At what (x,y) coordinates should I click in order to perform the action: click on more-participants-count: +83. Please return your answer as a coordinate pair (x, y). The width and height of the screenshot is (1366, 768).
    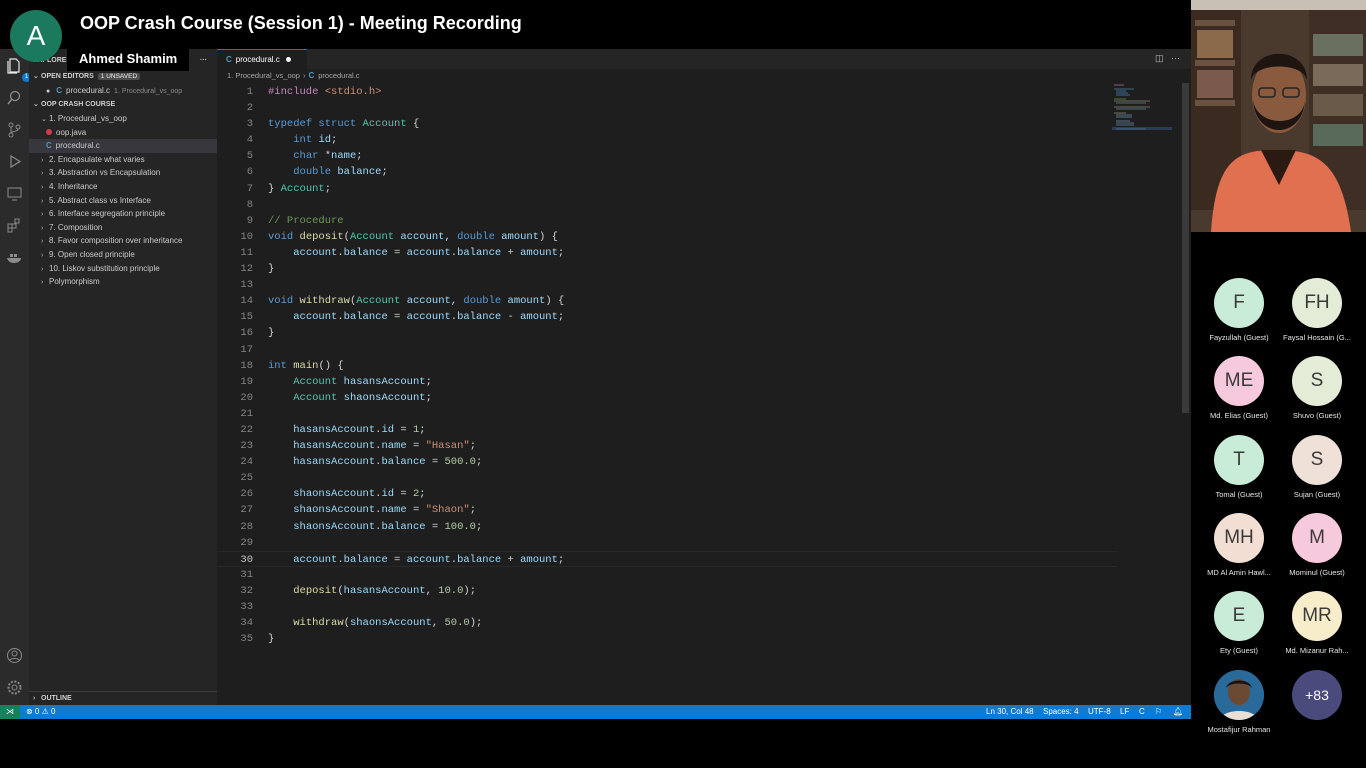
    Looking at the image, I should click on (1317, 694).